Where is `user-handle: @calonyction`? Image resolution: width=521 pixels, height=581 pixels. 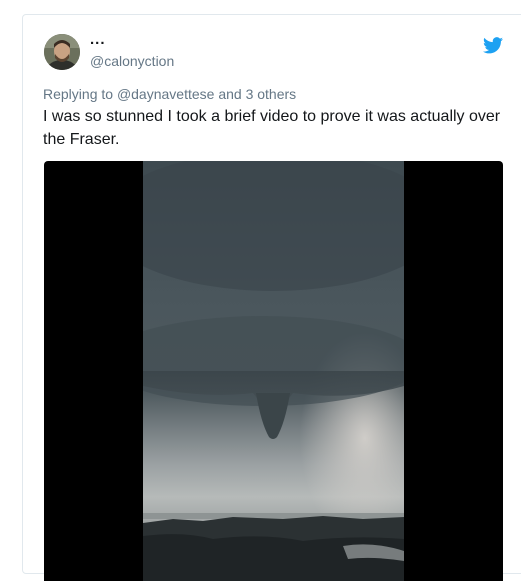
user-handle: @calonyction is located at coordinates (132, 61).